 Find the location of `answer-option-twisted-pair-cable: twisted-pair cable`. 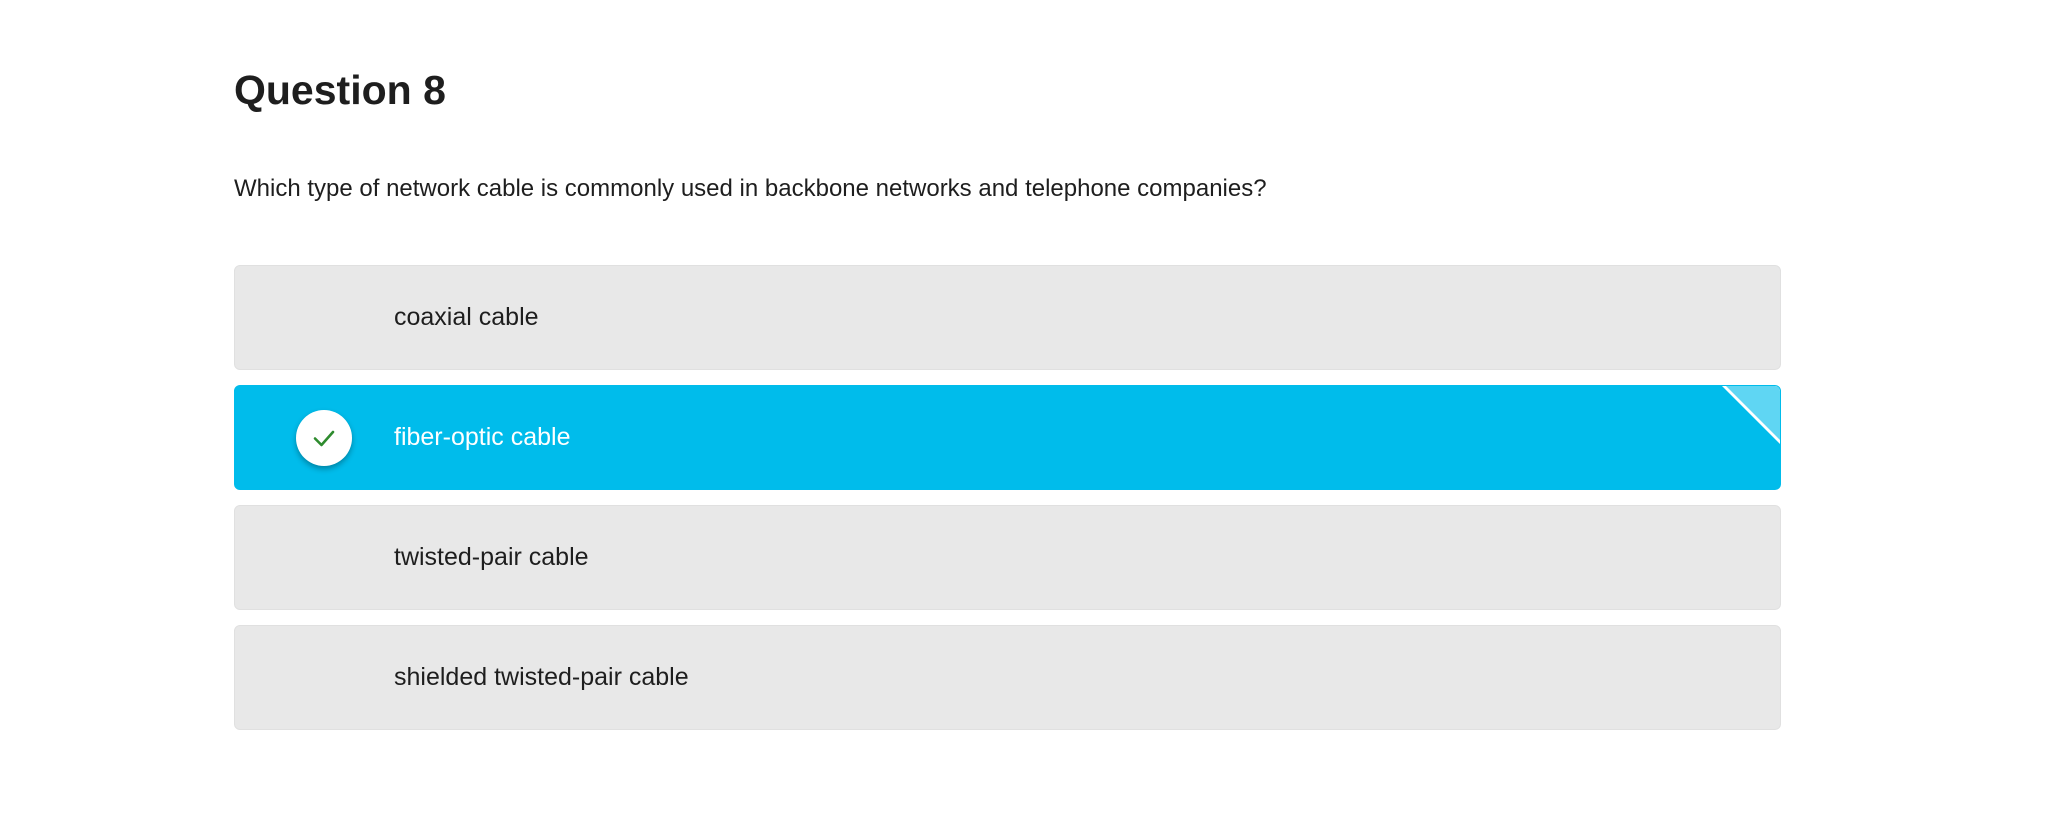

answer-option-twisted-pair-cable: twisted-pair cable is located at coordinates (1007, 557).